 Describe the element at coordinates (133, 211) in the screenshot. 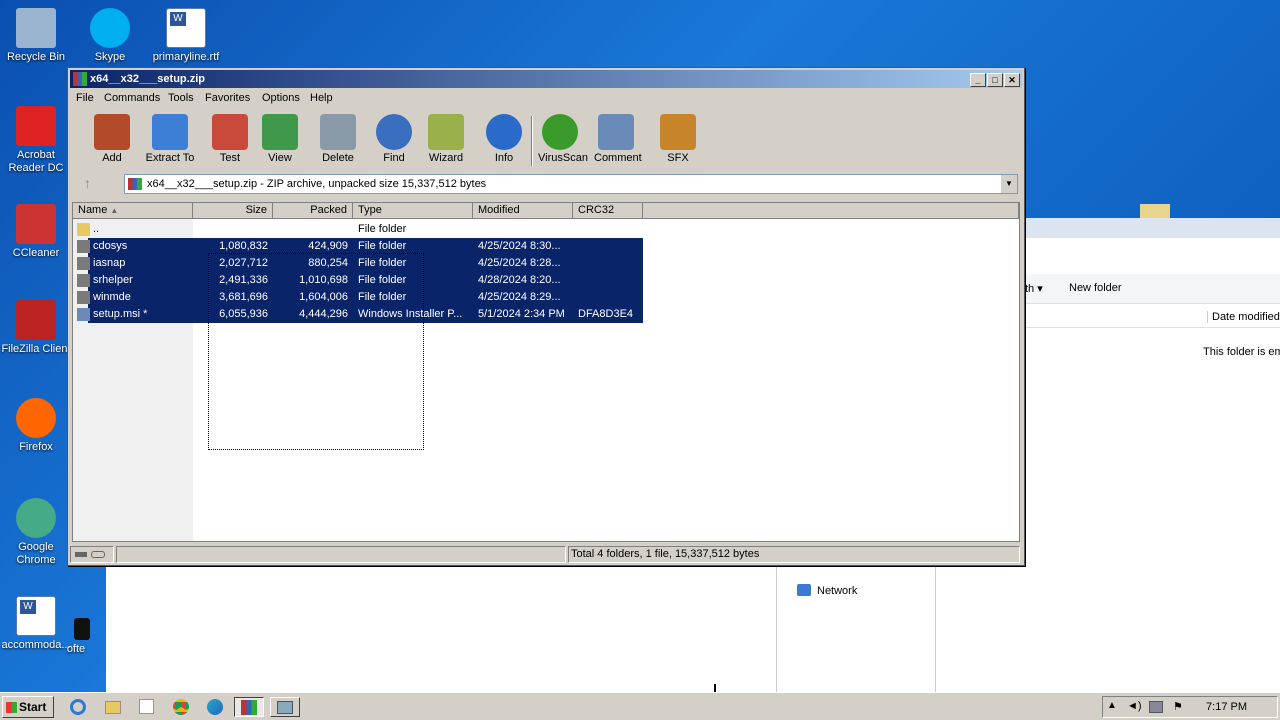

I see `column-name: Name ▲` at that location.